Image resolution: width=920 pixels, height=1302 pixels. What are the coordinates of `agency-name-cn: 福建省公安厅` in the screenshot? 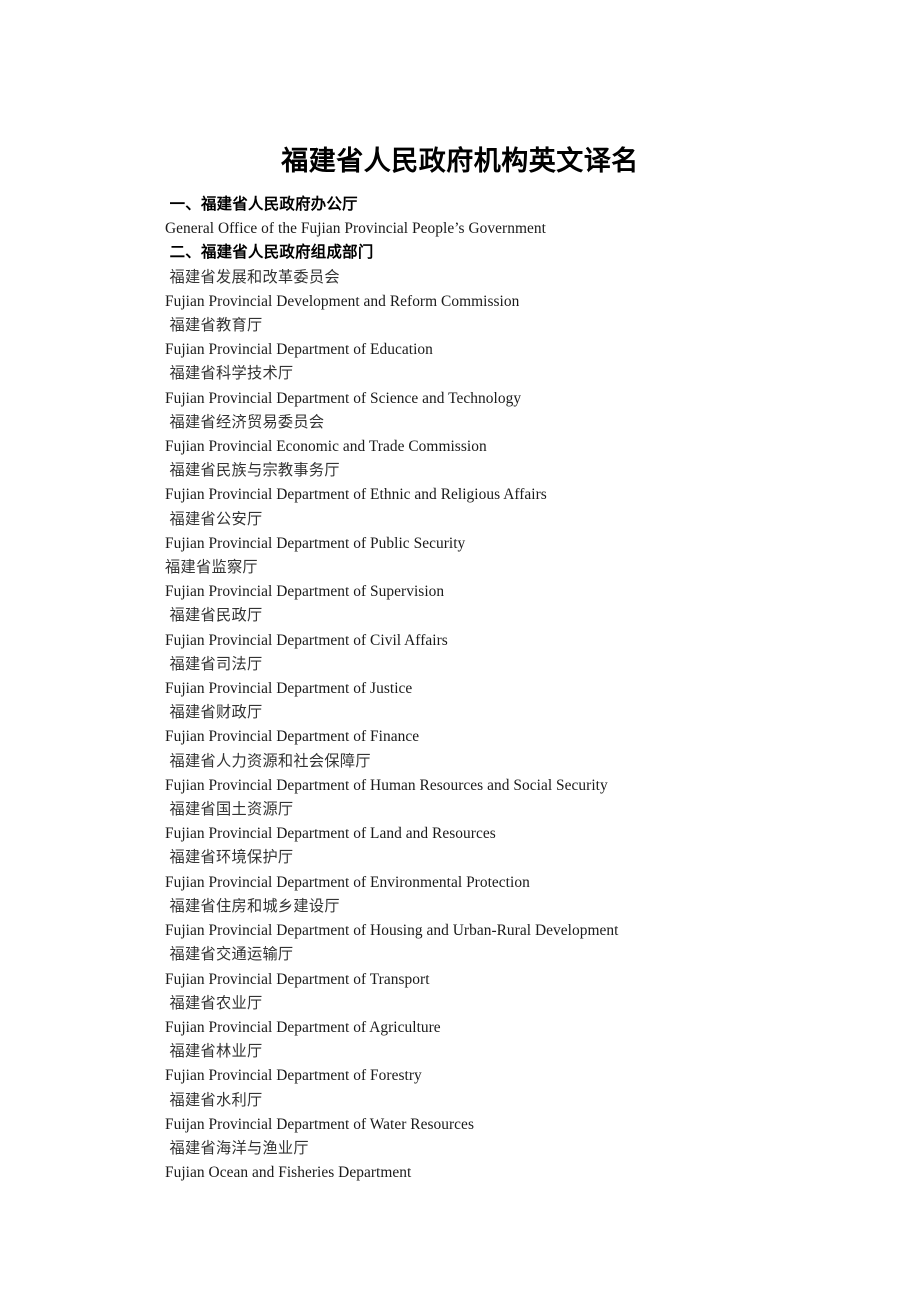 It's located at (214, 519).